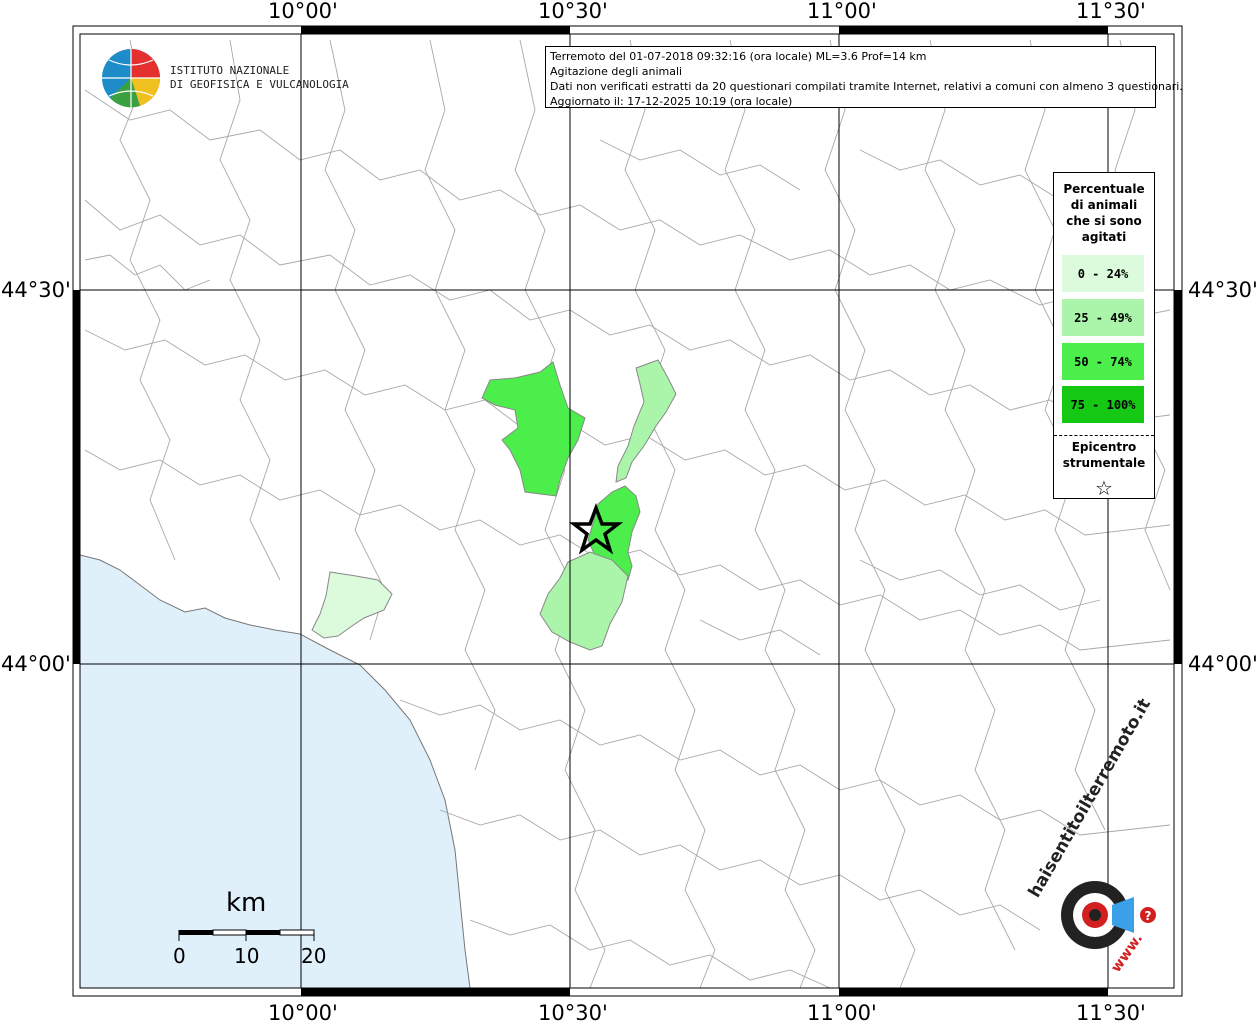 The height and width of the screenshot is (1025, 1256). What do you see at coordinates (1222, 664) in the screenshot?
I see `right-axis-label: 44°00'` at bounding box center [1222, 664].